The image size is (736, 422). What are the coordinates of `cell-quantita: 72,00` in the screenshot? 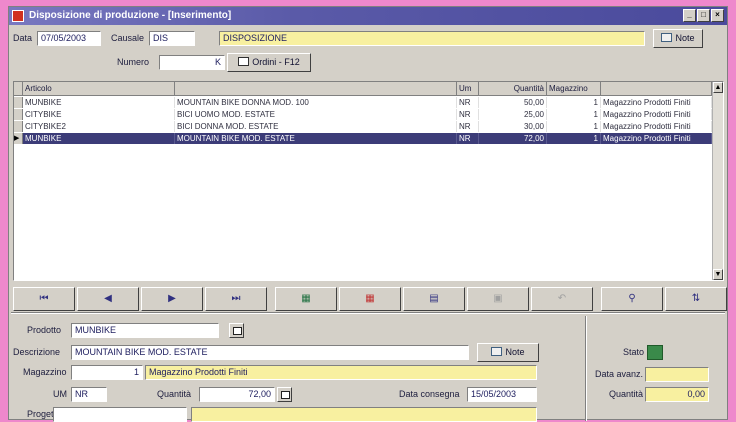 It's located at (513, 138).